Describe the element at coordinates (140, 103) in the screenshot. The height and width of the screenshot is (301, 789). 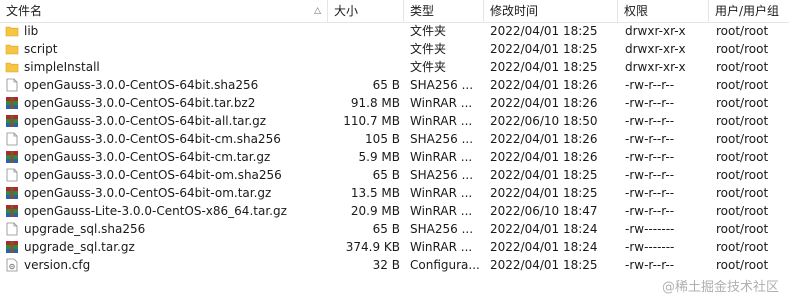
I see `file-name: openGauss-3.0.0-CentOS-64bit.tar.bz2` at that location.